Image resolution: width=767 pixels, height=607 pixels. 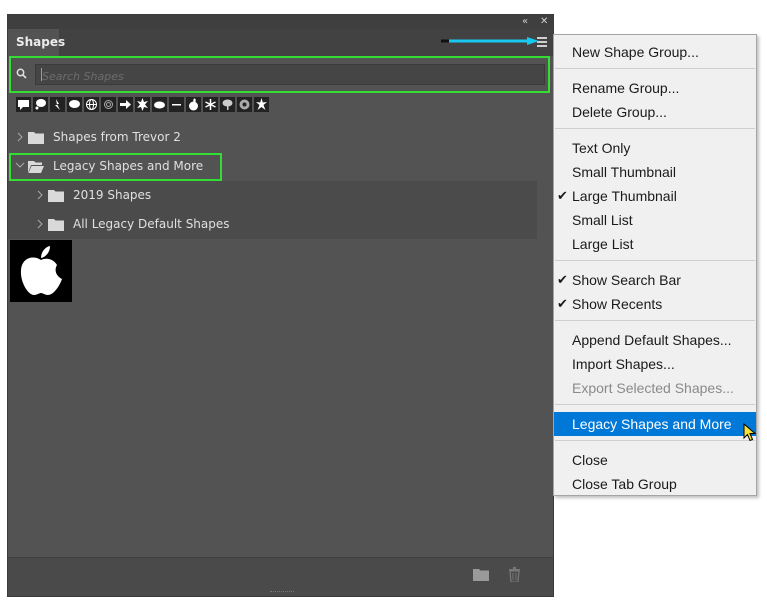 I want to click on group-row-2019: 2019 Shapes, so click(x=272, y=195).